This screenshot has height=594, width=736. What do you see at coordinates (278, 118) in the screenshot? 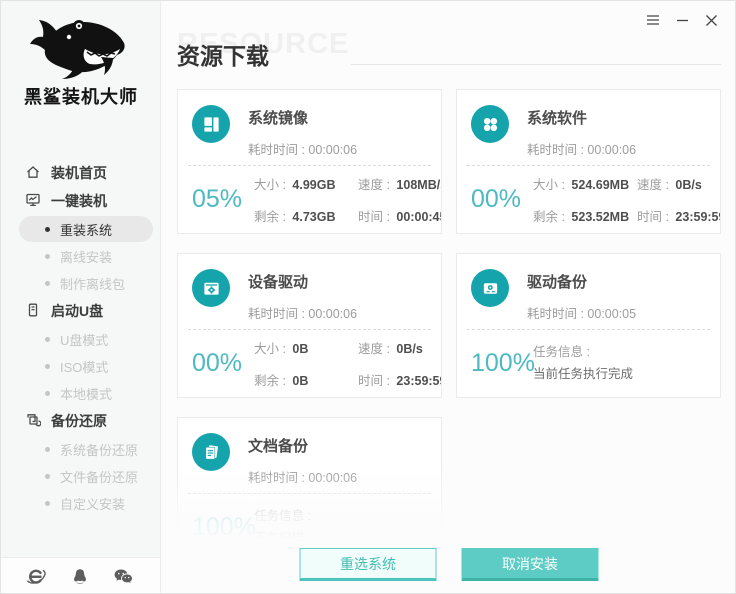
I see `card-title: 系统镜像` at bounding box center [278, 118].